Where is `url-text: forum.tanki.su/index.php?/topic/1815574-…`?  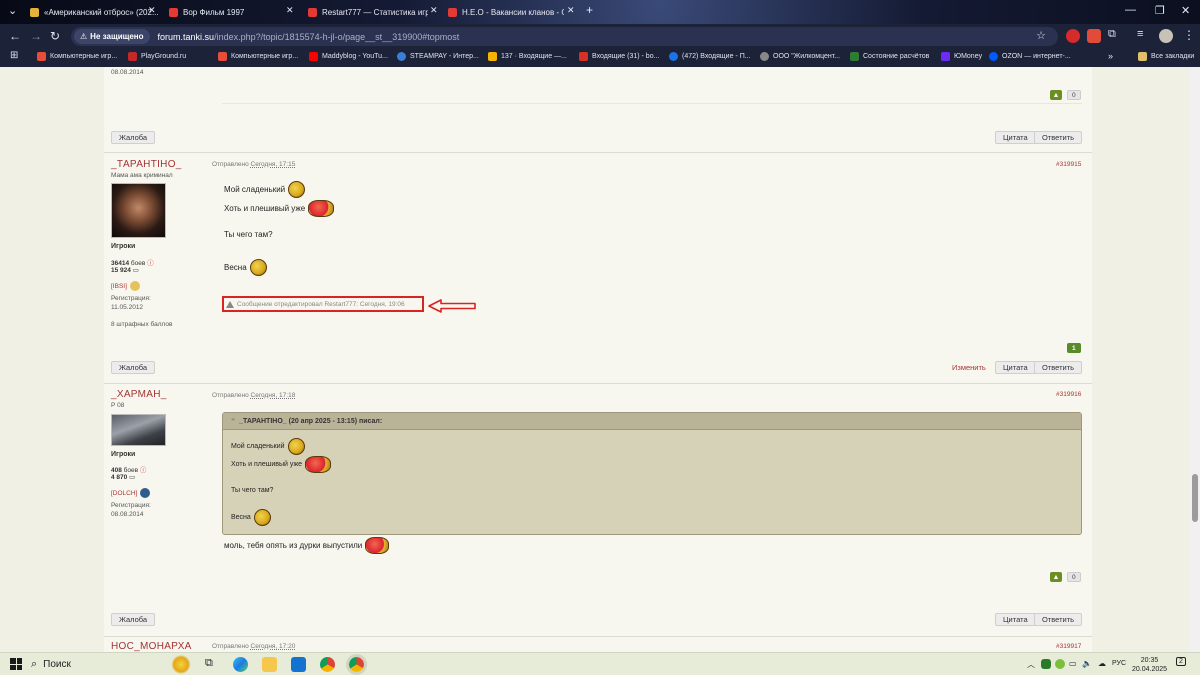
url-text: forum.tanki.su/index.php?/topic/1815574-… is located at coordinates (309, 37).